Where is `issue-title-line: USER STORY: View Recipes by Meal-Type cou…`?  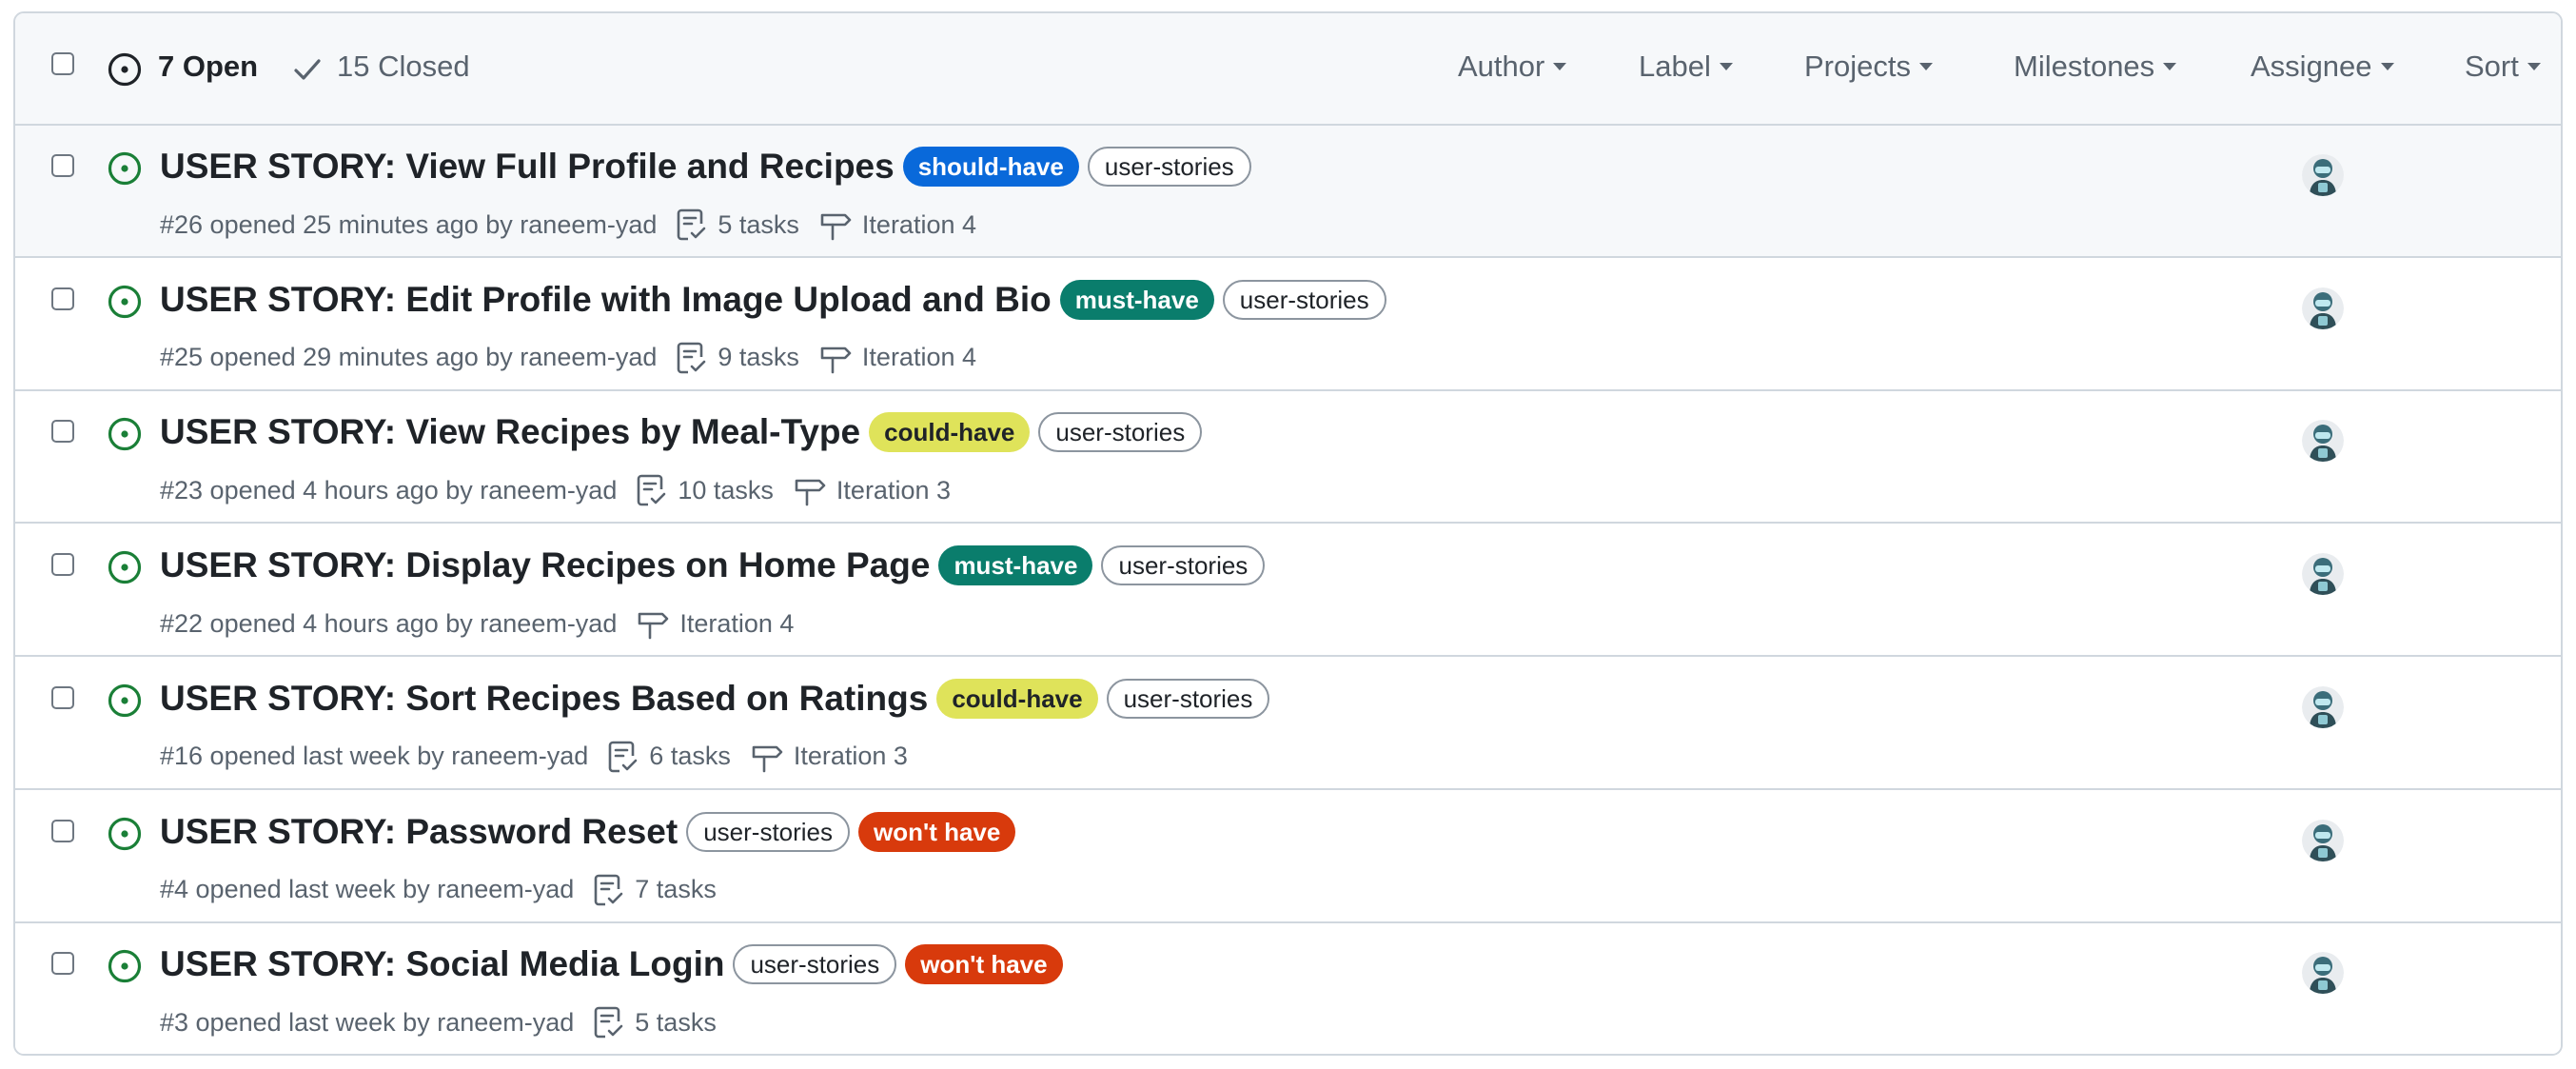 issue-title-line: USER STORY: View Recipes by Meal-Type cou… is located at coordinates (681, 432).